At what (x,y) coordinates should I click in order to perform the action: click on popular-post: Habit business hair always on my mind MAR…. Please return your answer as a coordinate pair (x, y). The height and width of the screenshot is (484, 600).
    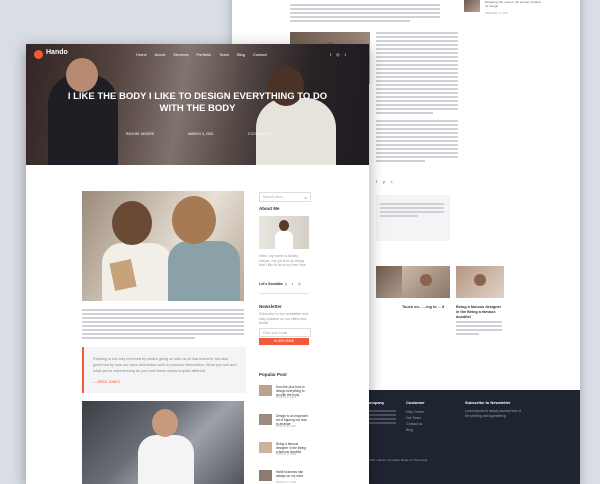
    Looking at the image, I should click on (284, 477).